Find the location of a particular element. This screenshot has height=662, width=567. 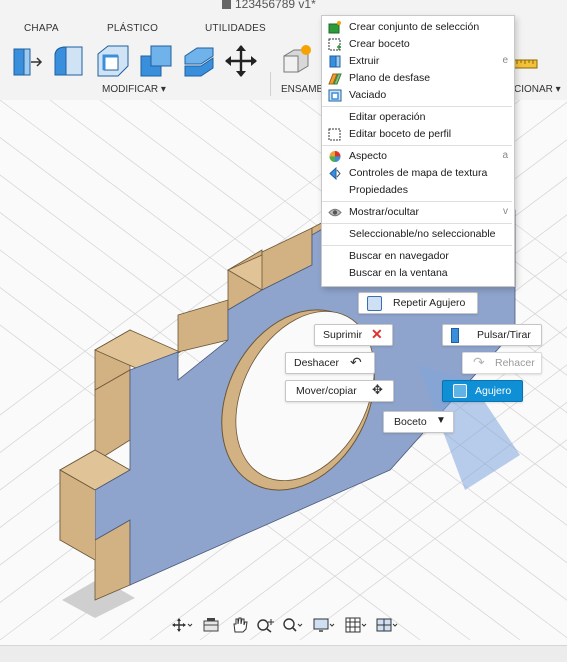

zoom-icon is located at coordinates (266, 625).